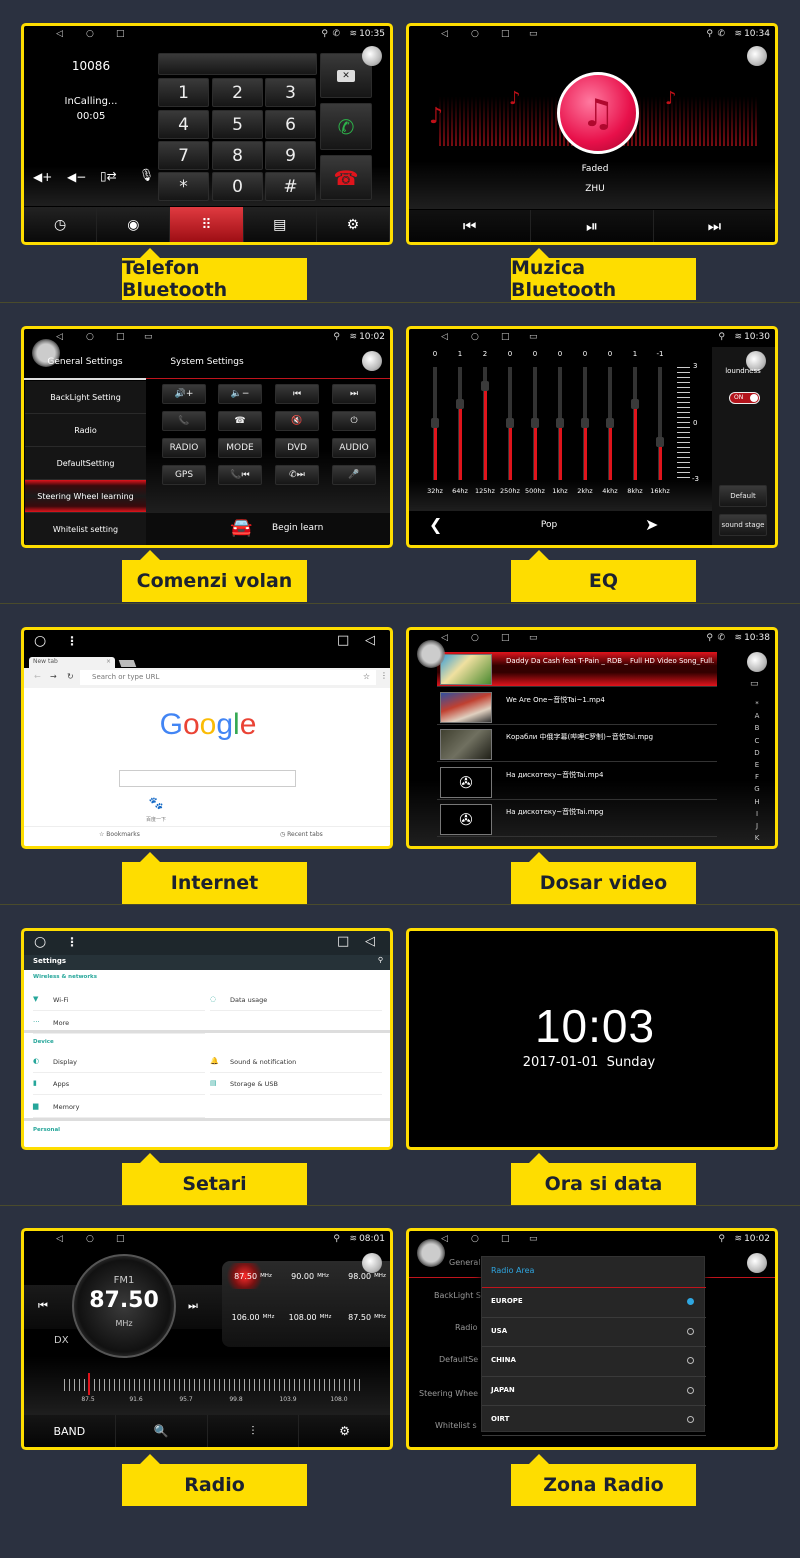 The image size is (800, 1558). Describe the element at coordinates (354, 475) in the screenshot. I see `steering-key-button: 🎤` at that location.